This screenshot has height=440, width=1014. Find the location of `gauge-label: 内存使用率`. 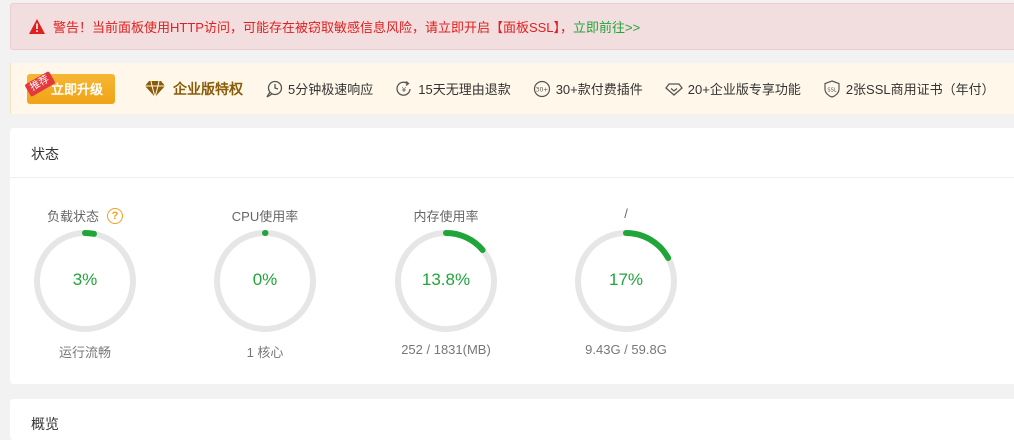

gauge-label: 内存使用率 is located at coordinates (446, 216).